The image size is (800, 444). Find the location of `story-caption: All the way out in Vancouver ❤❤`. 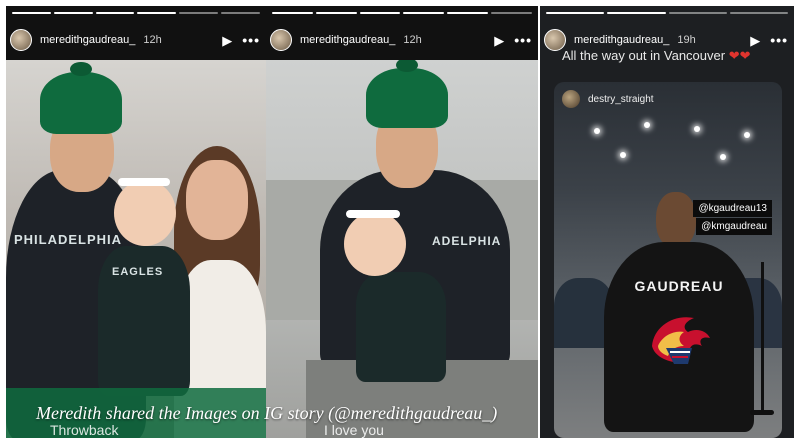

story-caption: All the way out in Vancouver ❤❤ is located at coordinates (656, 56).